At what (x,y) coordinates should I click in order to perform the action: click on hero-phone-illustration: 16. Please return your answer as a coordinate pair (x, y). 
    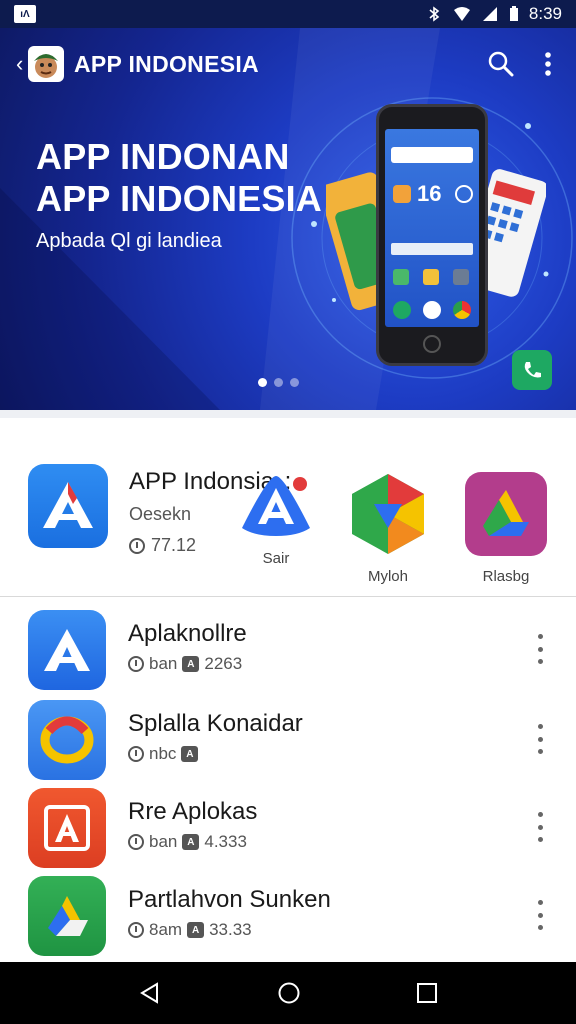
    Looking at the image, I should click on (432, 235).